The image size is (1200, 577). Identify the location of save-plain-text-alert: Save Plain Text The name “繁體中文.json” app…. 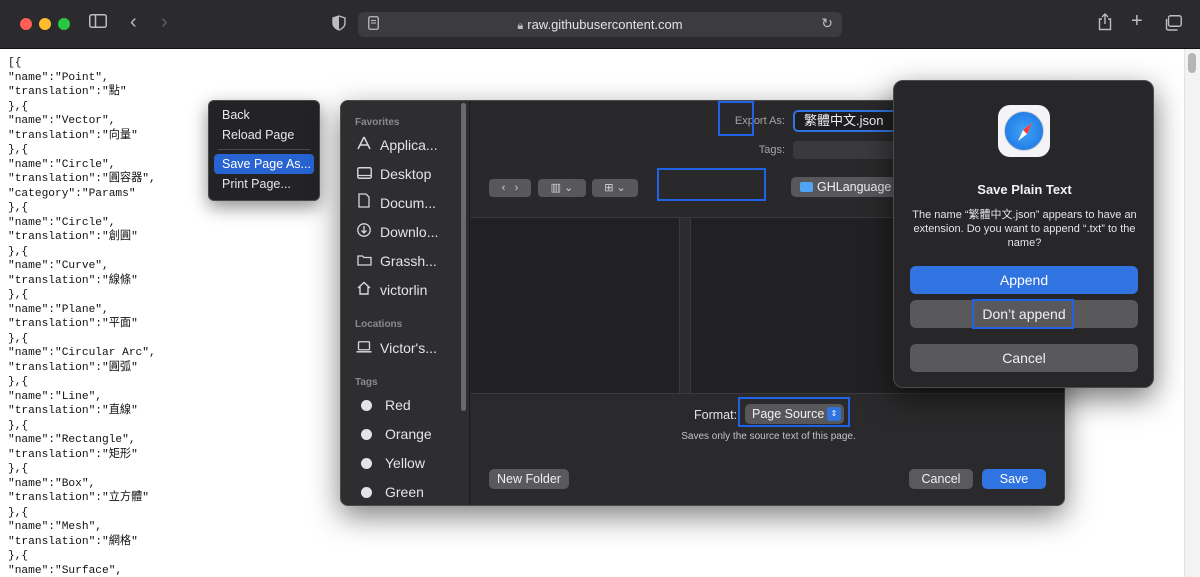
(1023, 234).